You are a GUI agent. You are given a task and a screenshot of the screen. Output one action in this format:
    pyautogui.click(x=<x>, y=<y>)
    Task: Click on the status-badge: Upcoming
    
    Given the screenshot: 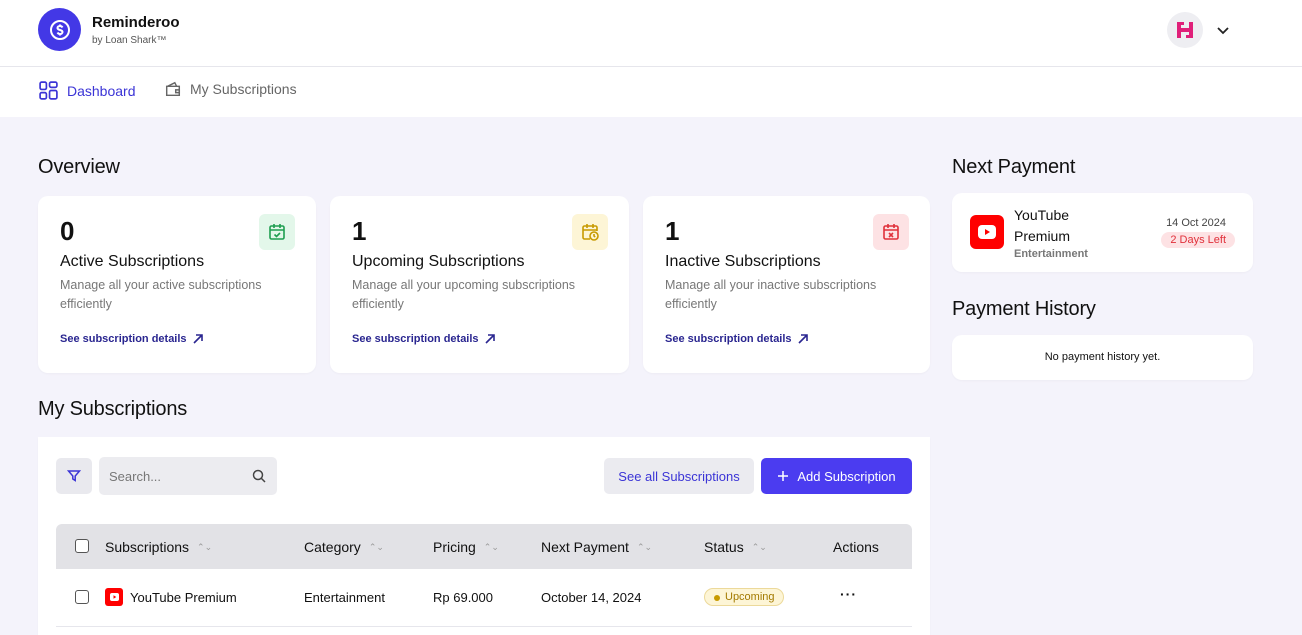 What is the action you would take?
    pyautogui.click(x=744, y=597)
    